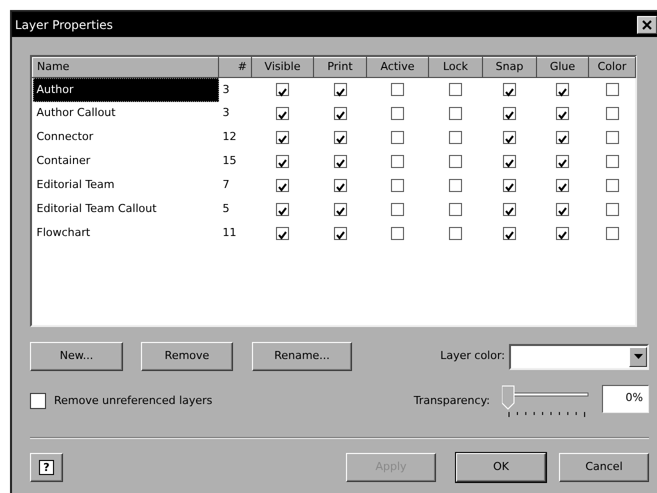 This screenshot has height=493, width=657. Describe the element at coordinates (625, 399) in the screenshot. I see `value-field: 0%` at that location.